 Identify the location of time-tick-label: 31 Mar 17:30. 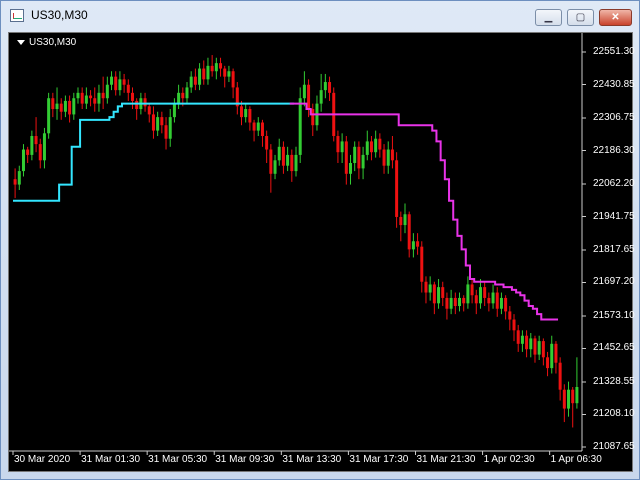
(379, 459).